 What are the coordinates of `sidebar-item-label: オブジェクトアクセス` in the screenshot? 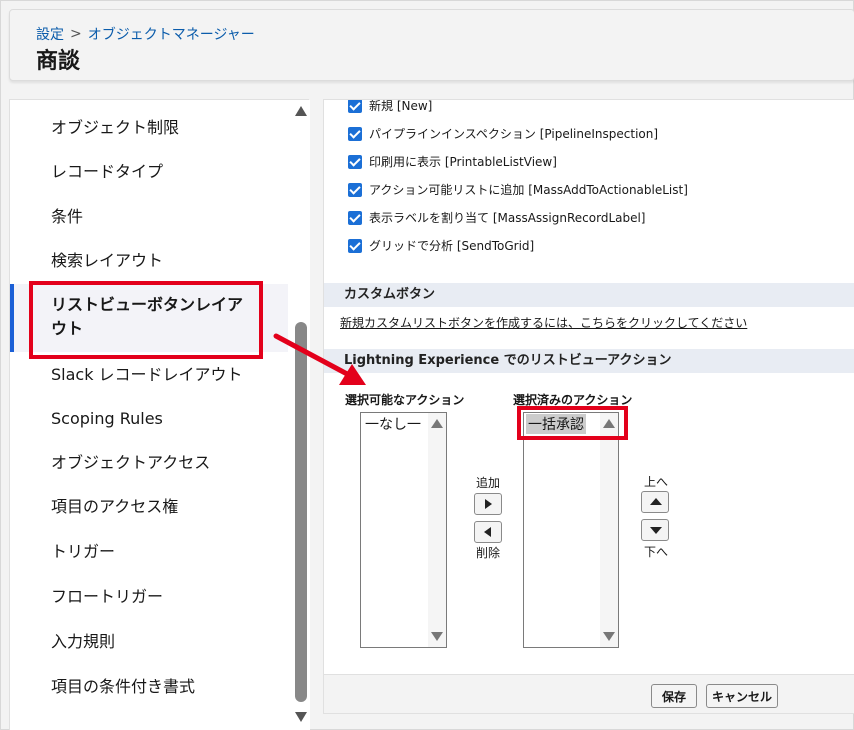 It's located at (131, 462).